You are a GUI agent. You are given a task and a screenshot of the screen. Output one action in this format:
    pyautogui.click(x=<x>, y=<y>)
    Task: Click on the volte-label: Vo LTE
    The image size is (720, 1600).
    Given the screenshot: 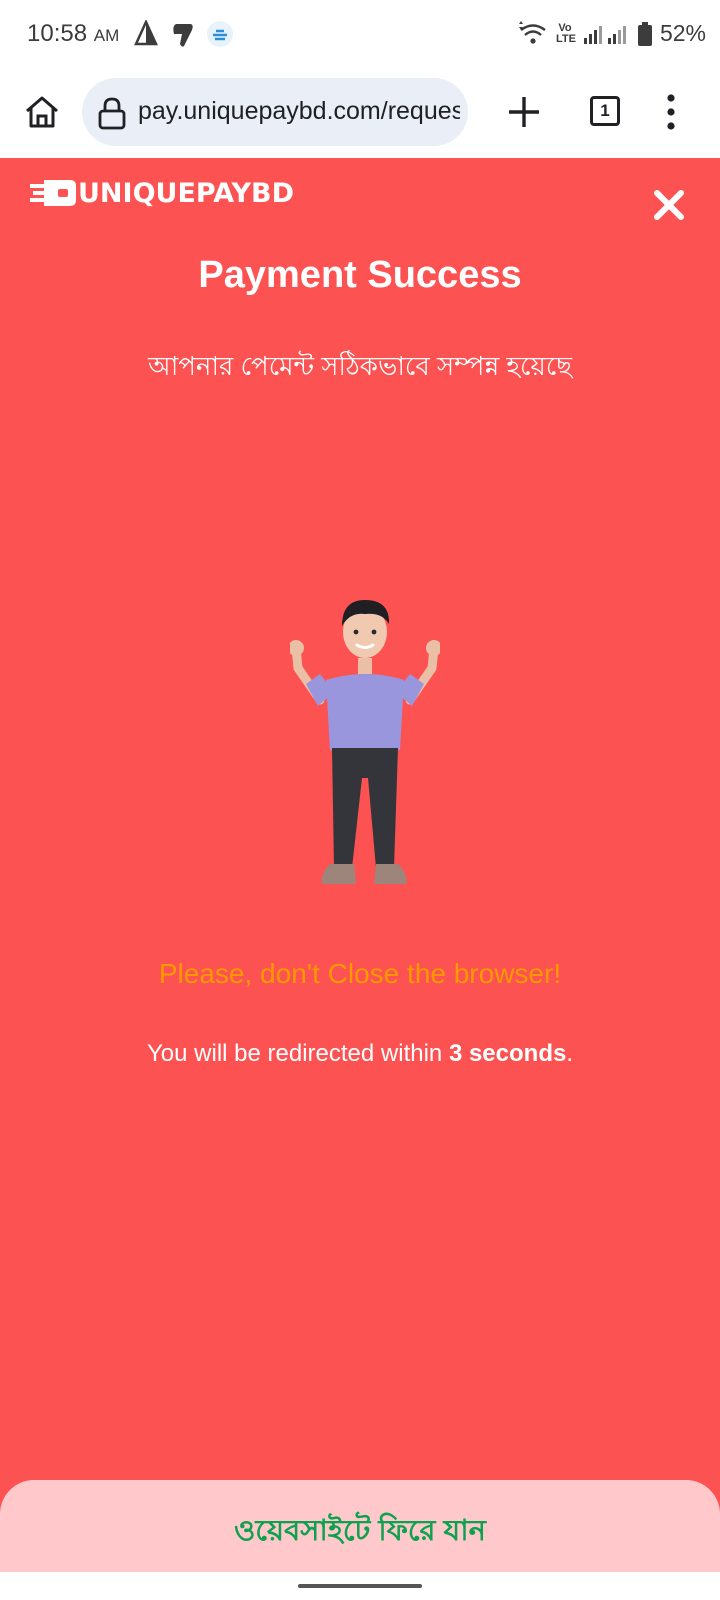 What is the action you would take?
    pyautogui.click(x=565, y=33)
    